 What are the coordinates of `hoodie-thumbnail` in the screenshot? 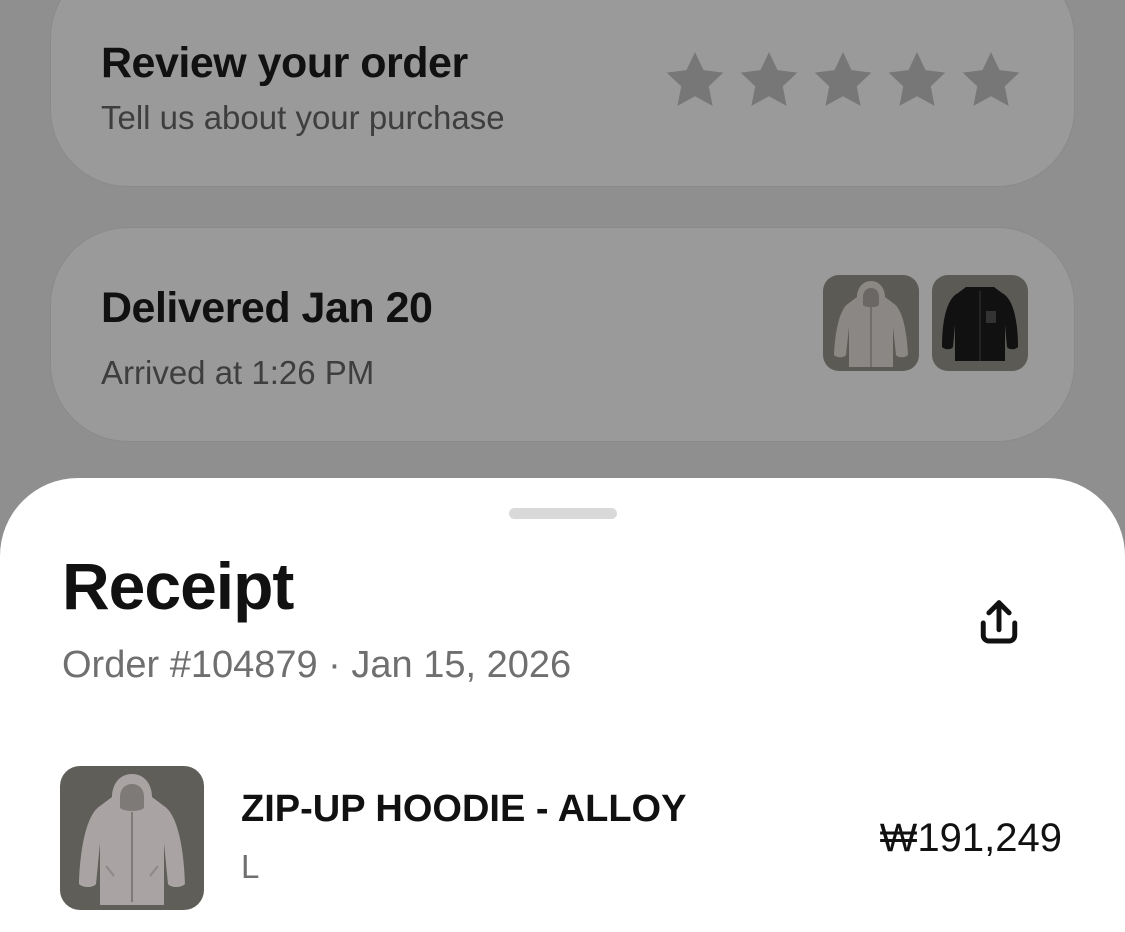 It's located at (871, 323).